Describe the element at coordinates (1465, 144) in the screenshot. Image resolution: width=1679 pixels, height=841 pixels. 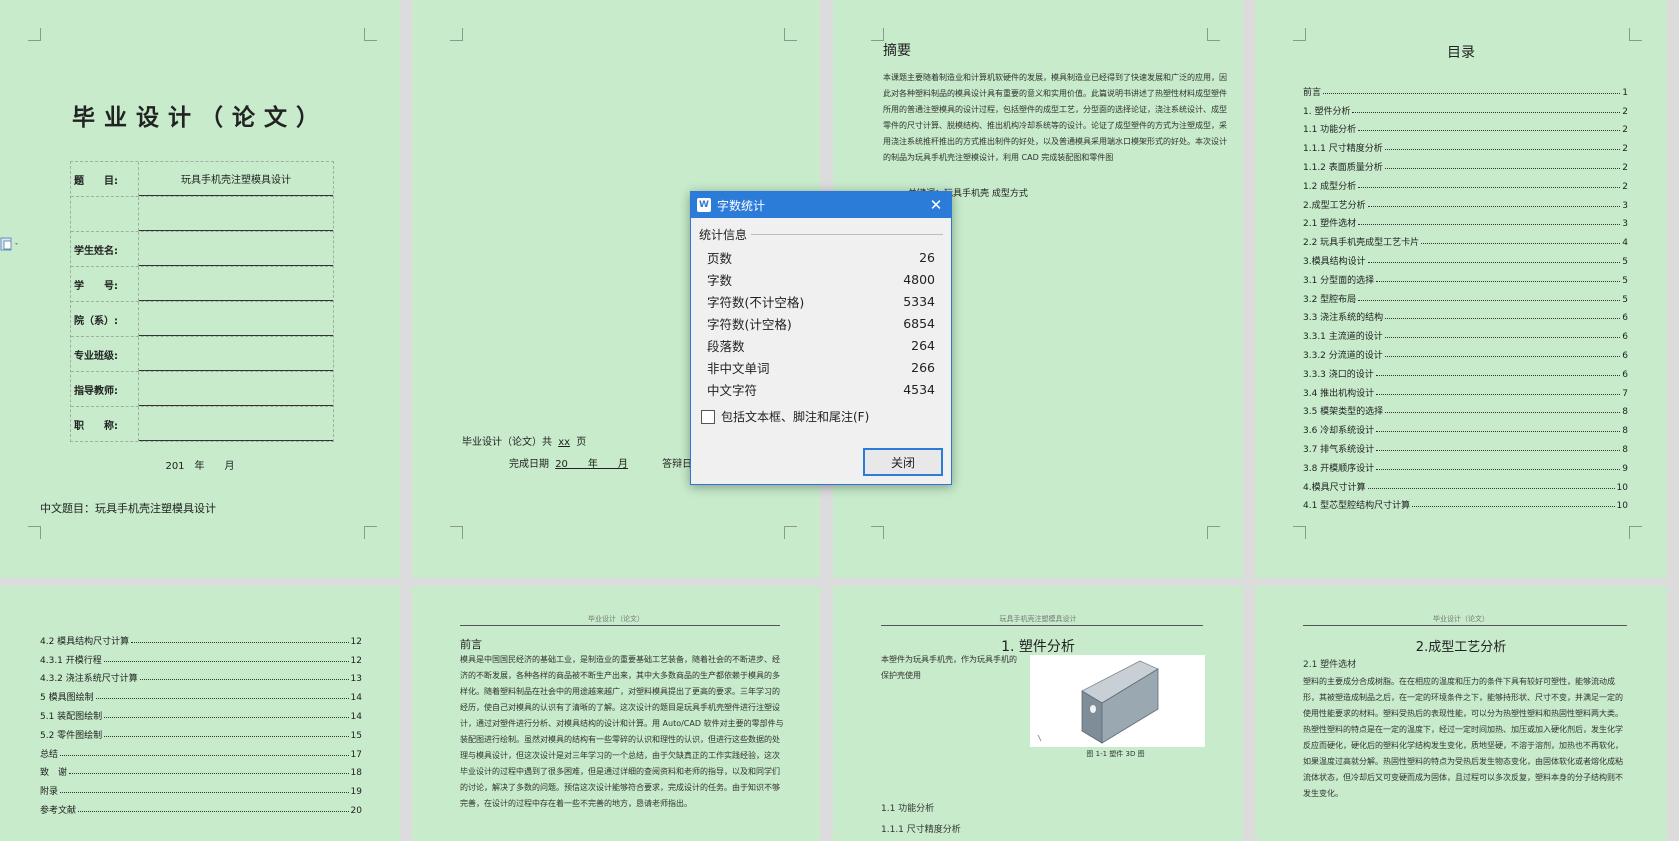
I see `toc-entry: 1.1.1 尺寸精度分析 2` at that location.